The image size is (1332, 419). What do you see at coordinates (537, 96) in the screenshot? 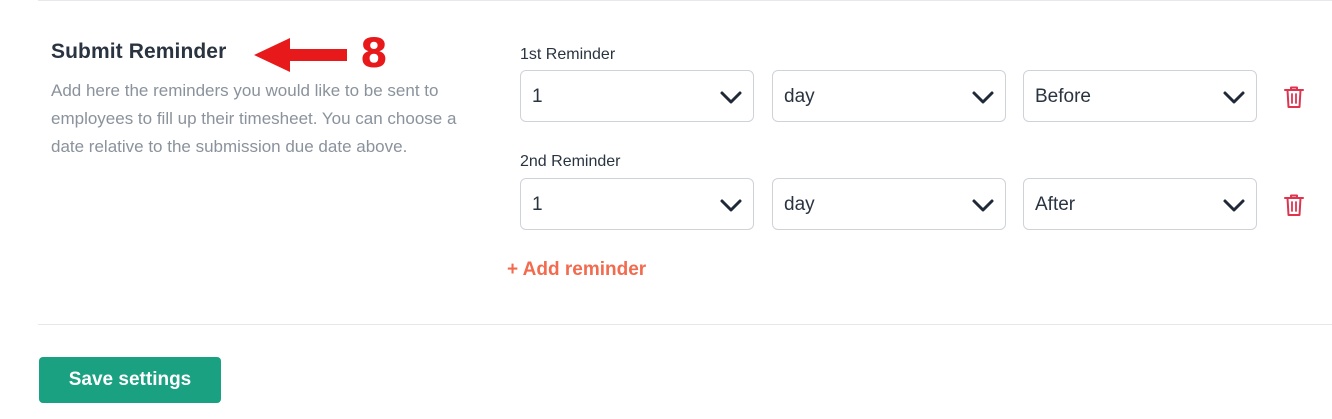
I see `reminder-1-amount-value: 1` at bounding box center [537, 96].